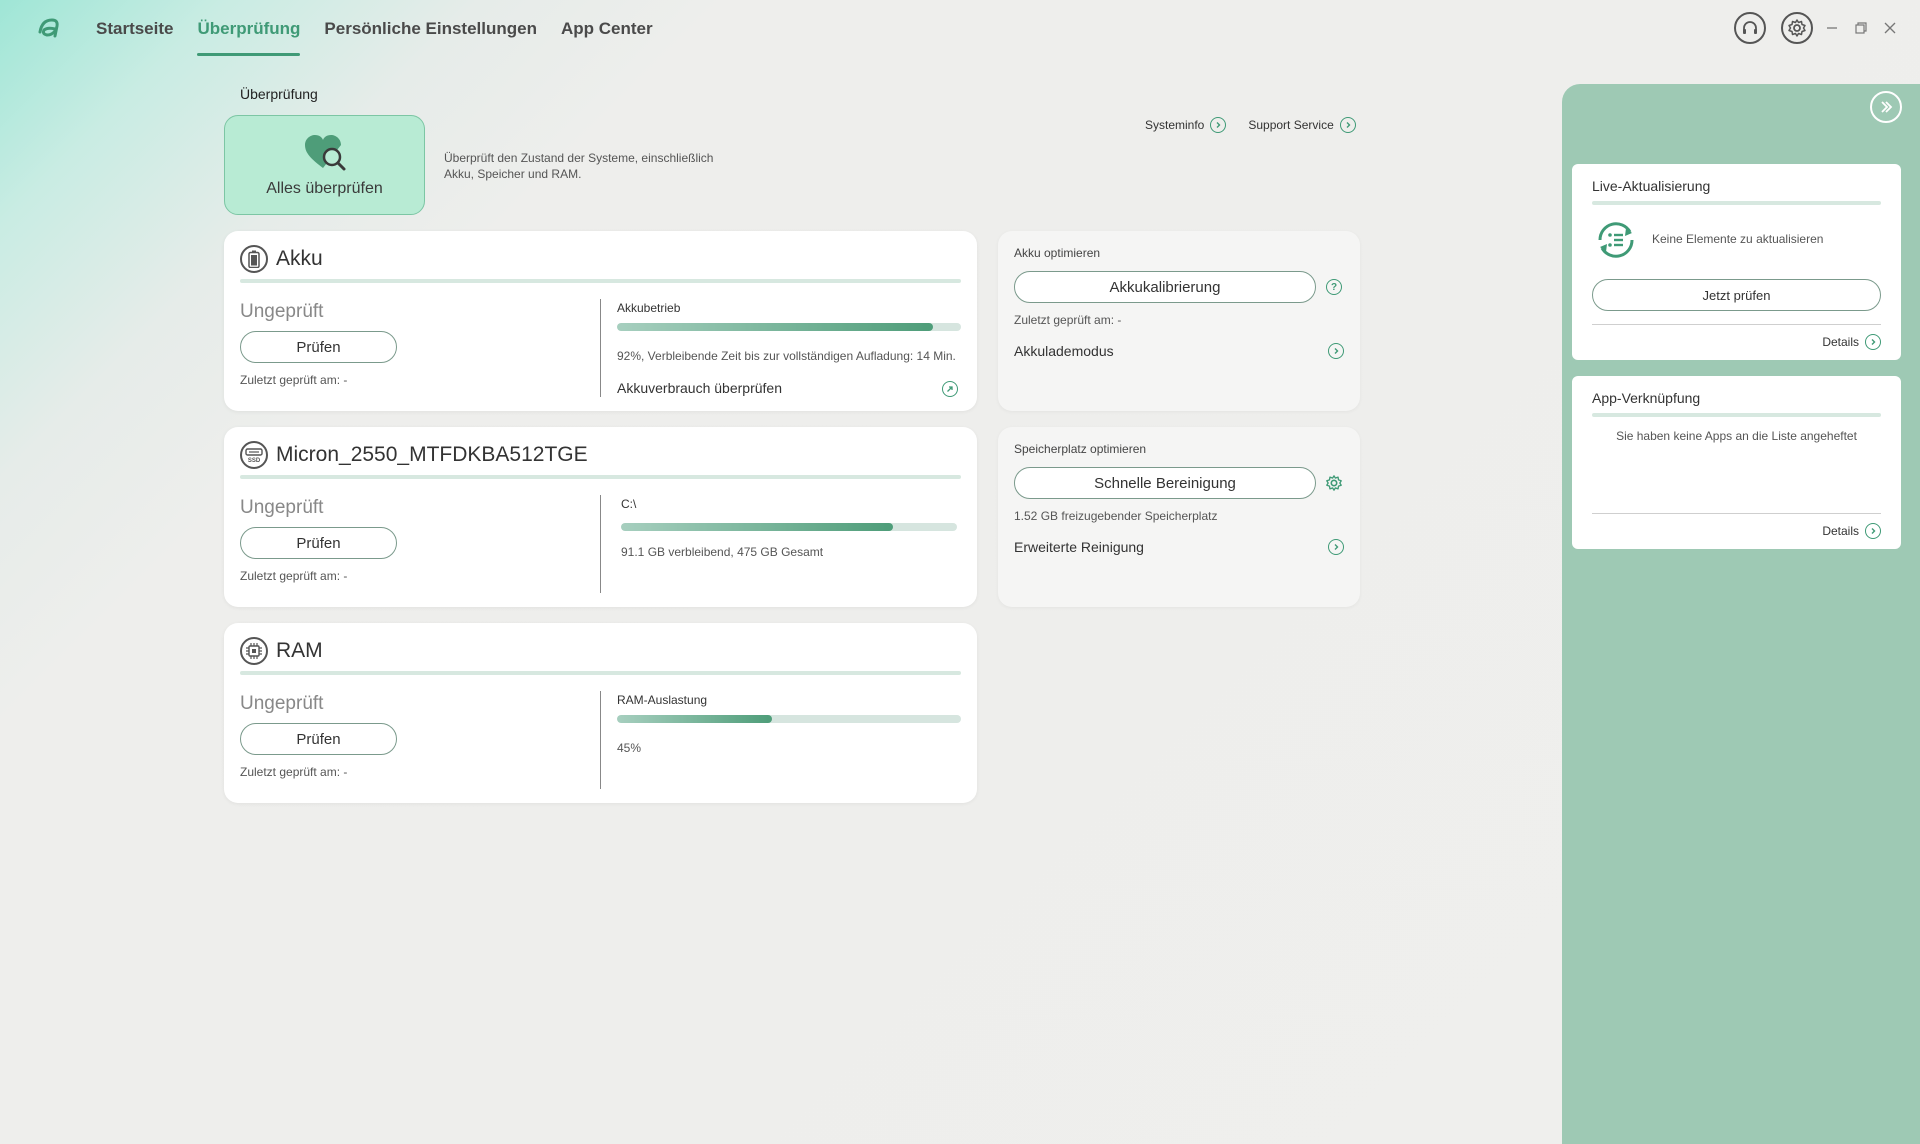 The image size is (1920, 1144). I want to click on check-all-button: Alles überprüfen, so click(324, 165).